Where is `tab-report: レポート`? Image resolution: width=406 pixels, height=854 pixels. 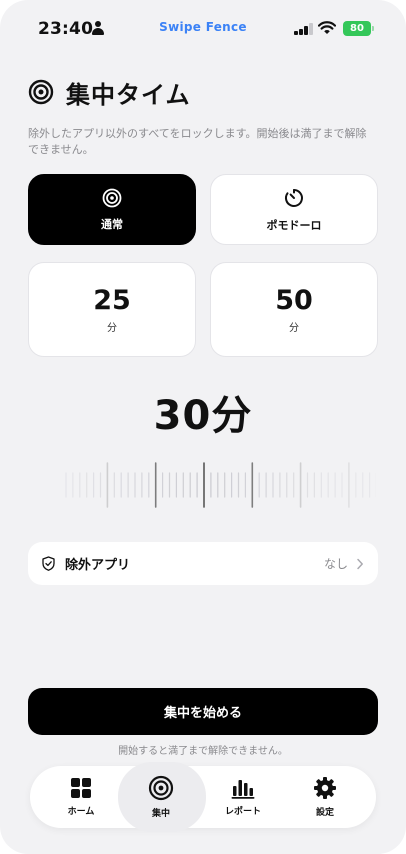 tab-report: レポート is located at coordinates (243, 797).